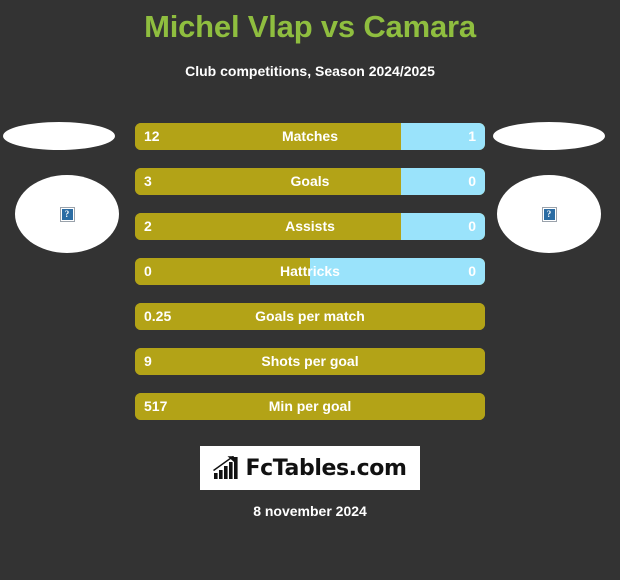 The image size is (620, 580). What do you see at coordinates (310, 511) in the screenshot?
I see `footer-date: 8 november 2024` at bounding box center [310, 511].